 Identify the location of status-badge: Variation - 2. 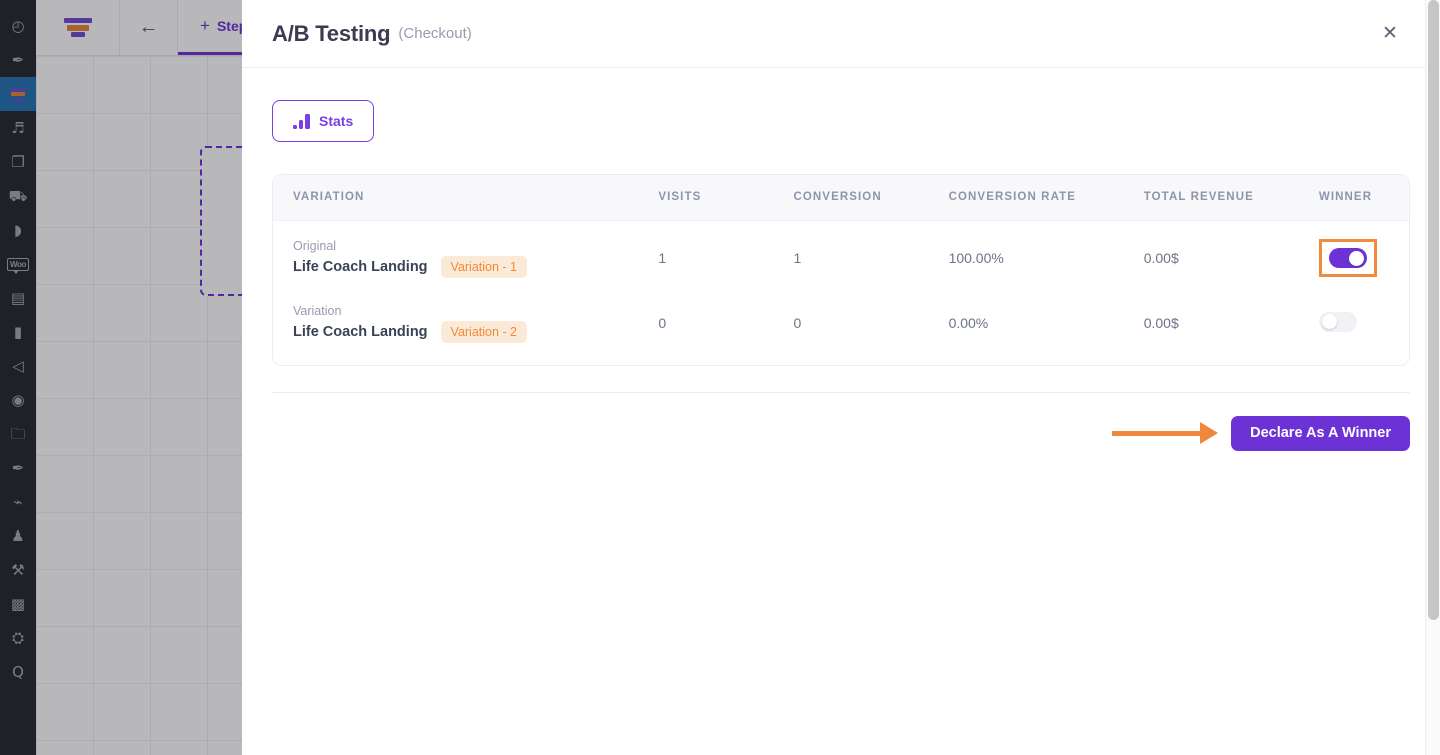
(483, 331).